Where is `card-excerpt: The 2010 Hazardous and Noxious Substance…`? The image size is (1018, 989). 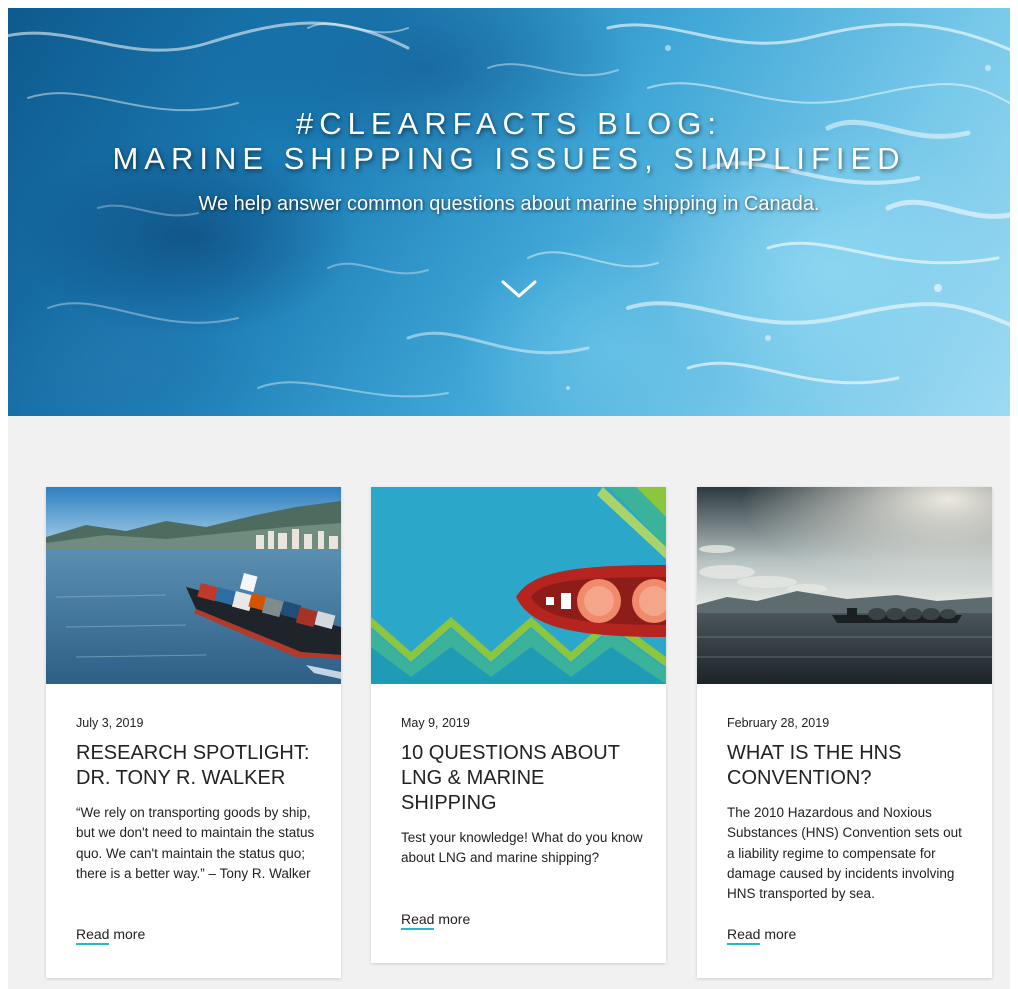 card-excerpt: The 2010 Hazardous and Noxious Substance… is located at coordinates (844, 853).